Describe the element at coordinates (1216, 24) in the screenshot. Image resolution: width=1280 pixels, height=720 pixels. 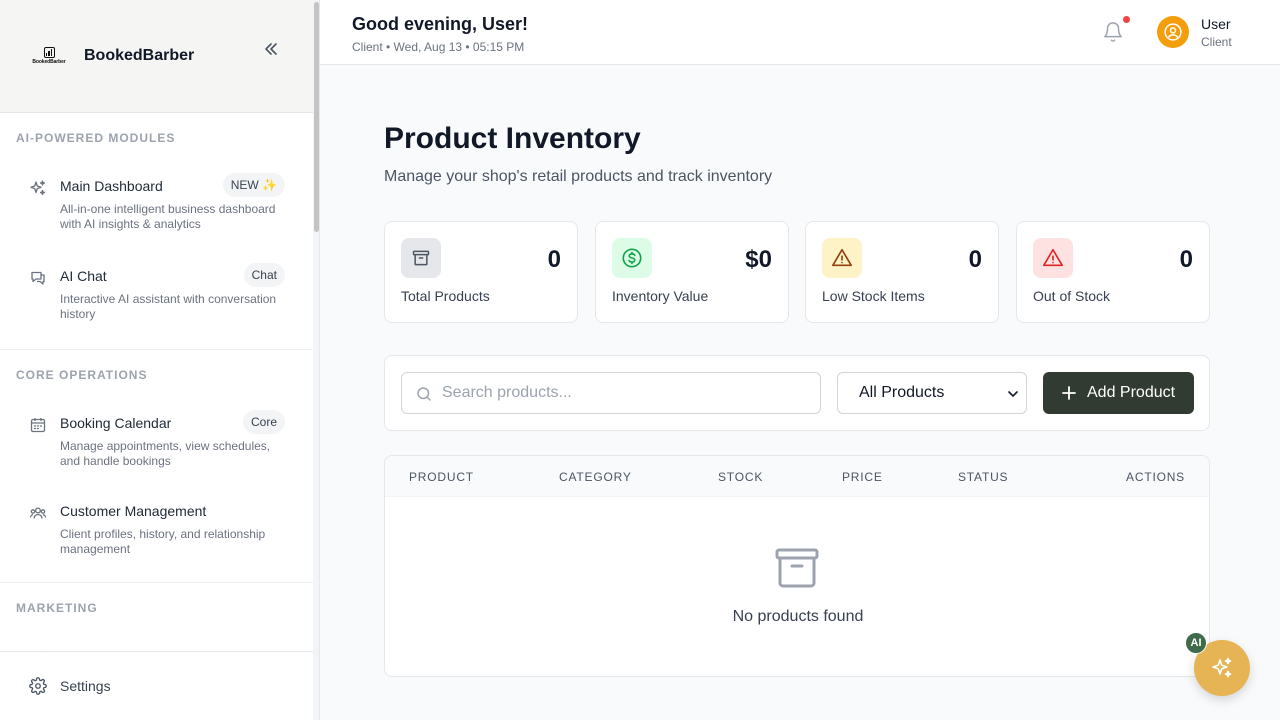
I see `user-name: User` at that location.